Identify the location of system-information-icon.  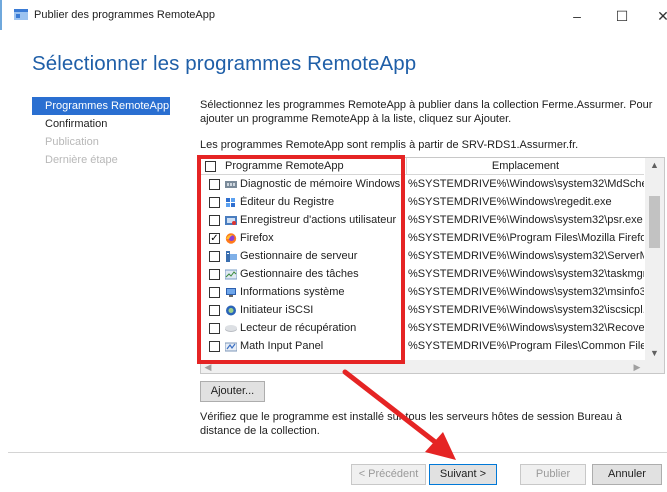
(231, 292).